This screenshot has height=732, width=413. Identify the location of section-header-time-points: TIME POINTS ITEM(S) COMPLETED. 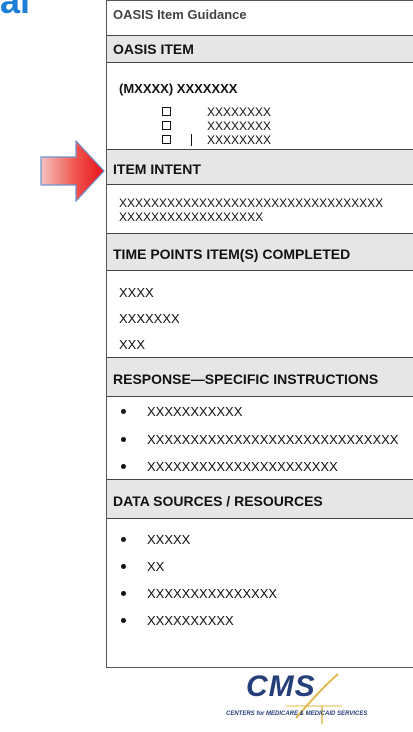
(260, 252).